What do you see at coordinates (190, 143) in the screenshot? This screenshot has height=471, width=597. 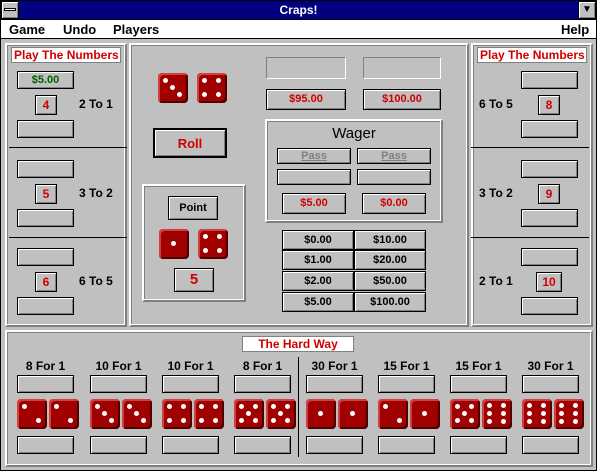 I see `roll-button: Roll` at bounding box center [190, 143].